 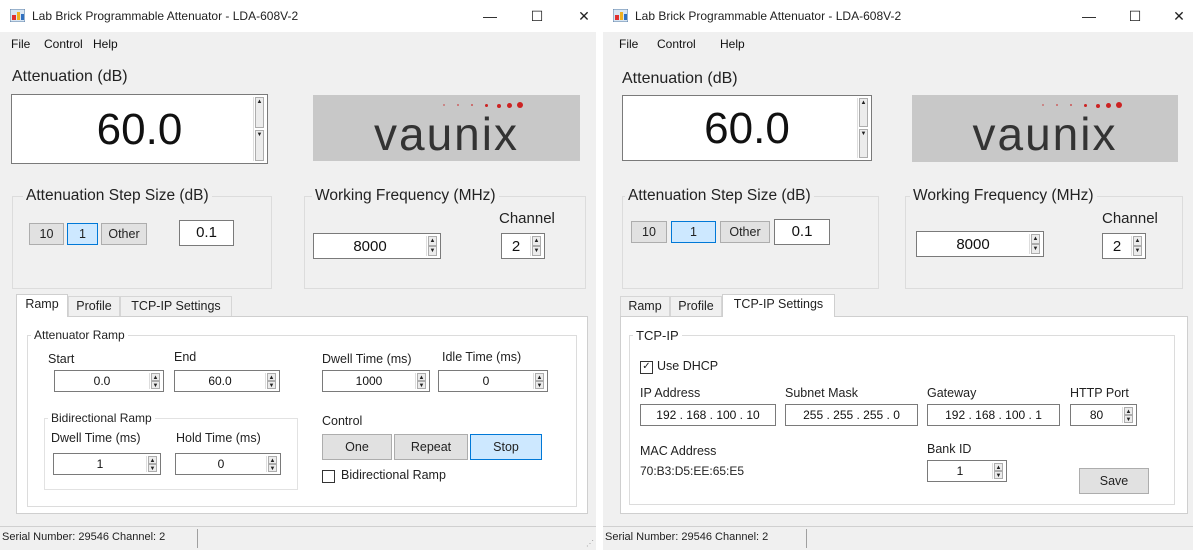 I want to click on hold-time-label: Hold Time (ms), so click(x=218, y=438).